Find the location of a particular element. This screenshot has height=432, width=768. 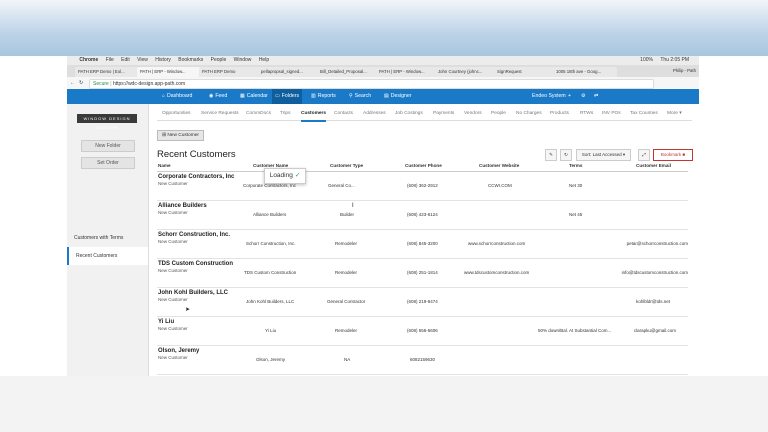

video-background-top is located at coordinates (384, 28).